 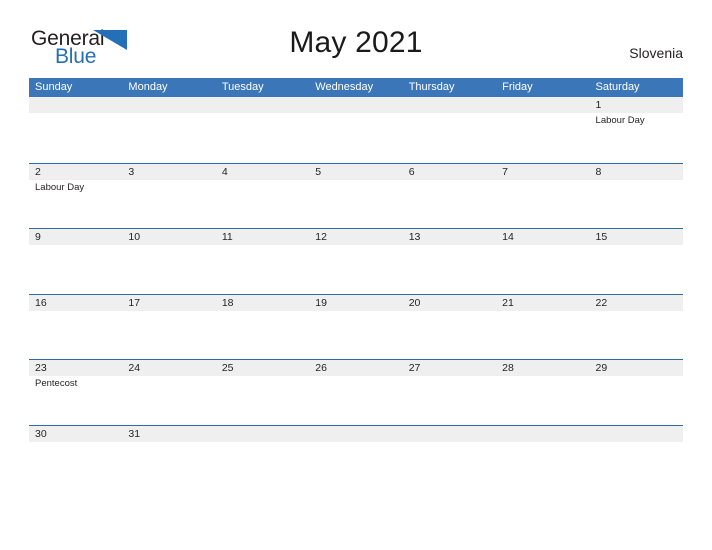 I want to click on day-number-13: 13, so click(x=449, y=237).